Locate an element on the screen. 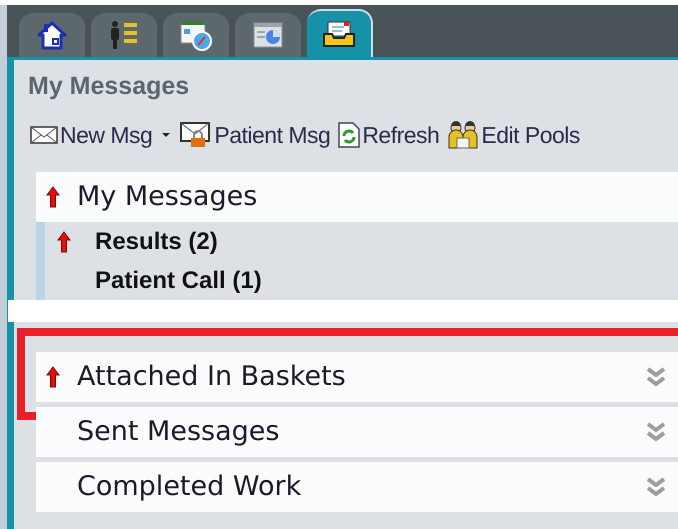  message-folder: Patient Call (1) is located at coordinates (361, 280).